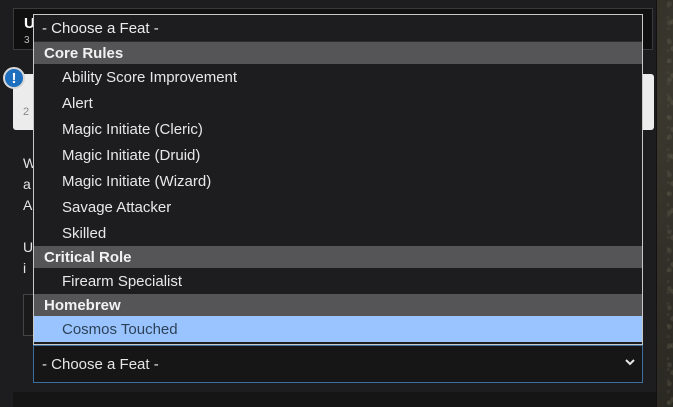 The width and height of the screenshot is (673, 407). Describe the element at coordinates (338, 28) in the screenshot. I see `dropdown-placeholder-option: - Choose a Feat -` at that location.